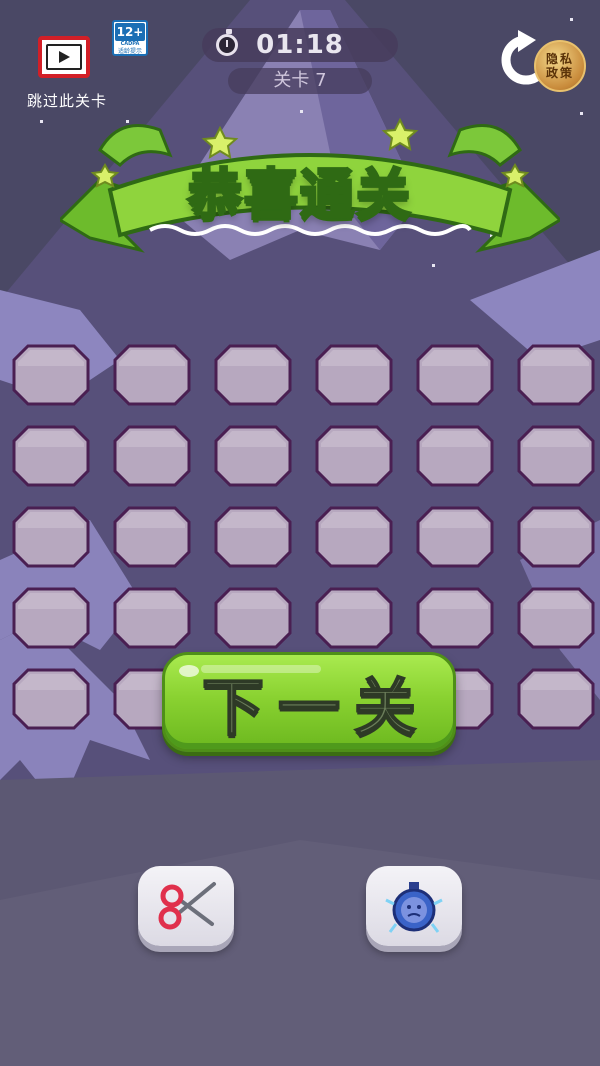  What do you see at coordinates (300, 81) in the screenshot?
I see `level-indicator: 关卡 7` at bounding box center [300, 81].